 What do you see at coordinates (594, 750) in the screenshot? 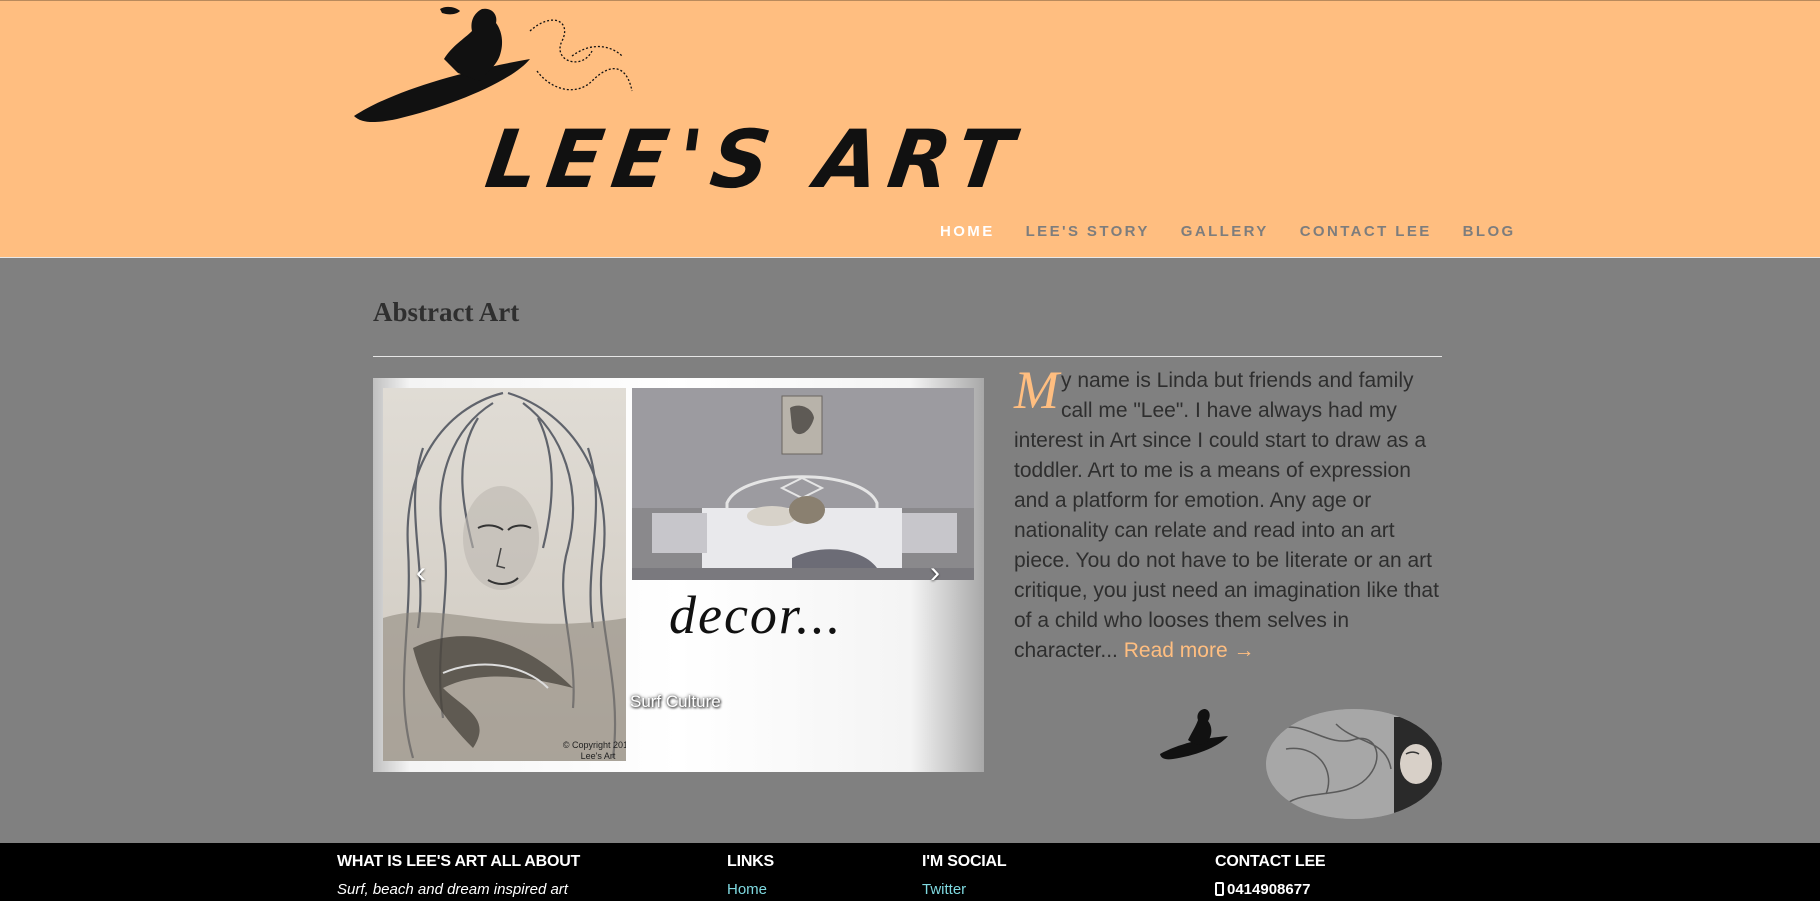
I see `copyright-text: © Copyright 2016 Lee's Art` at bounding box center [594, 750].